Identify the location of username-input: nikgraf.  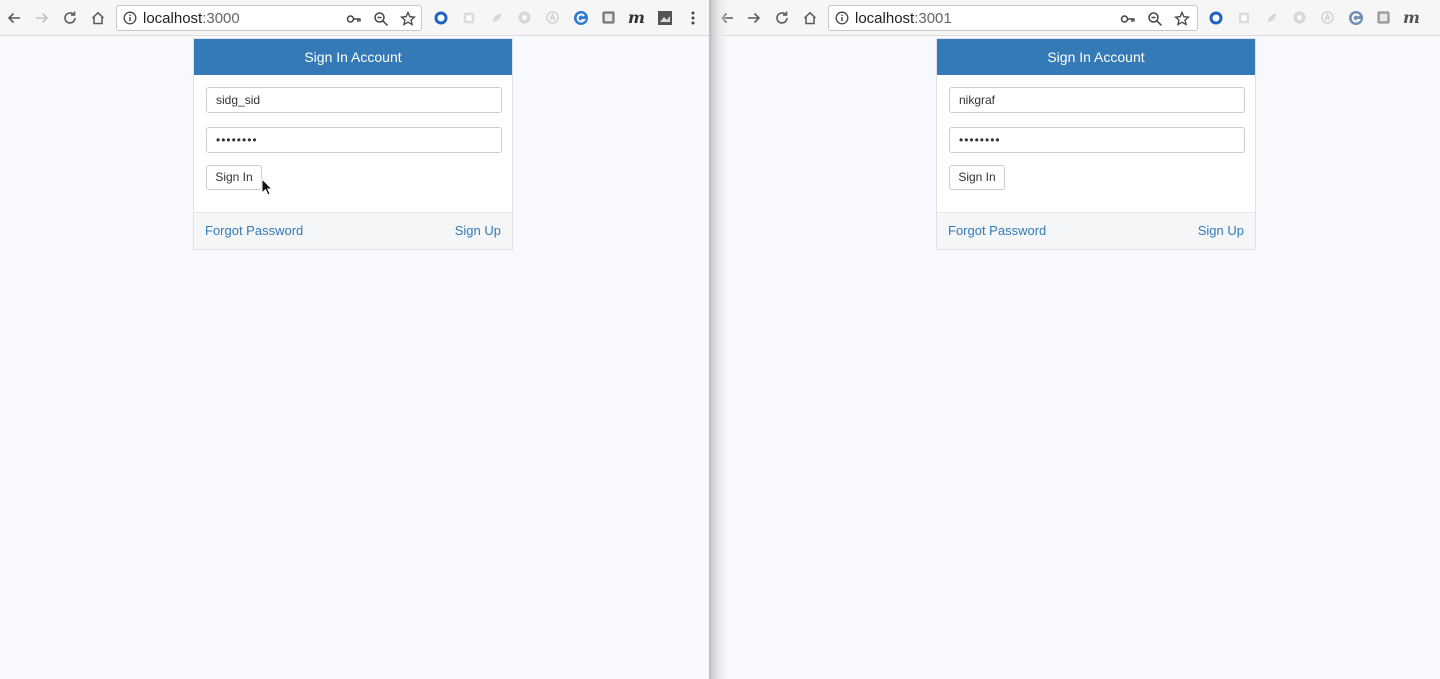
(1097, 100).